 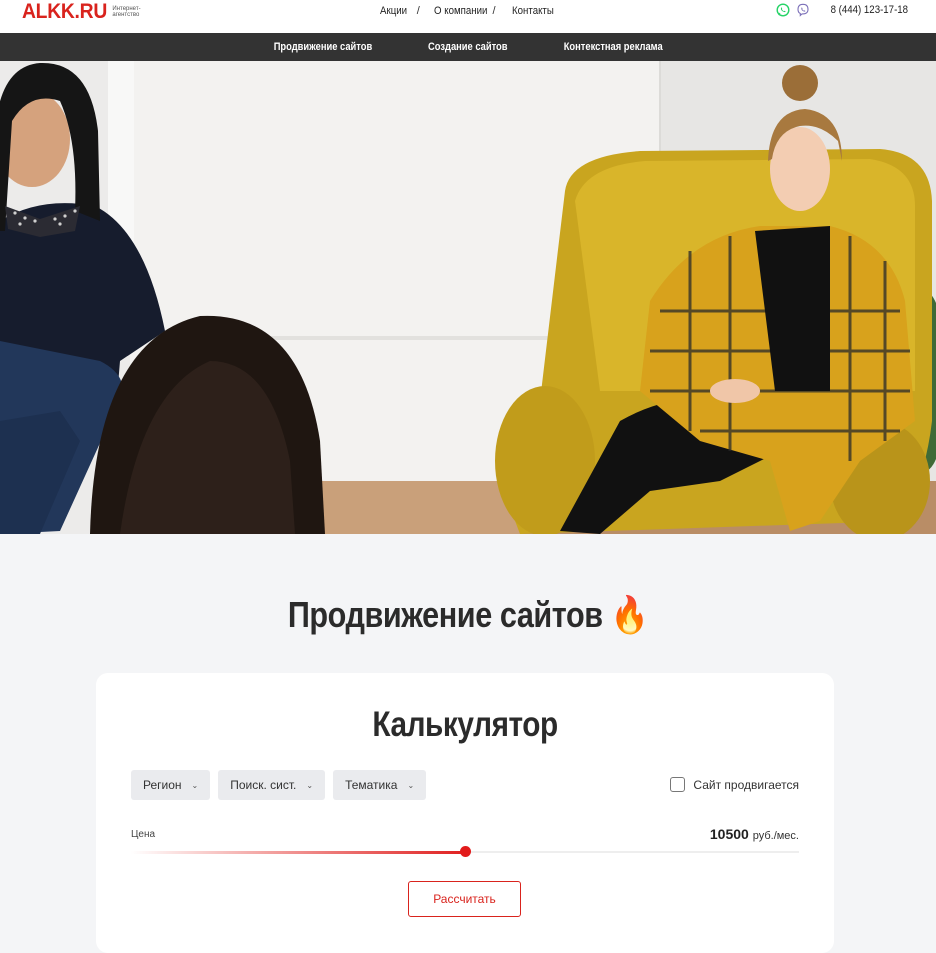 What do you see at coordinates (126, 12) in the screenshot?
I see `logo-subtitle: Интернет-агентство` at bounding box center [126, 12].